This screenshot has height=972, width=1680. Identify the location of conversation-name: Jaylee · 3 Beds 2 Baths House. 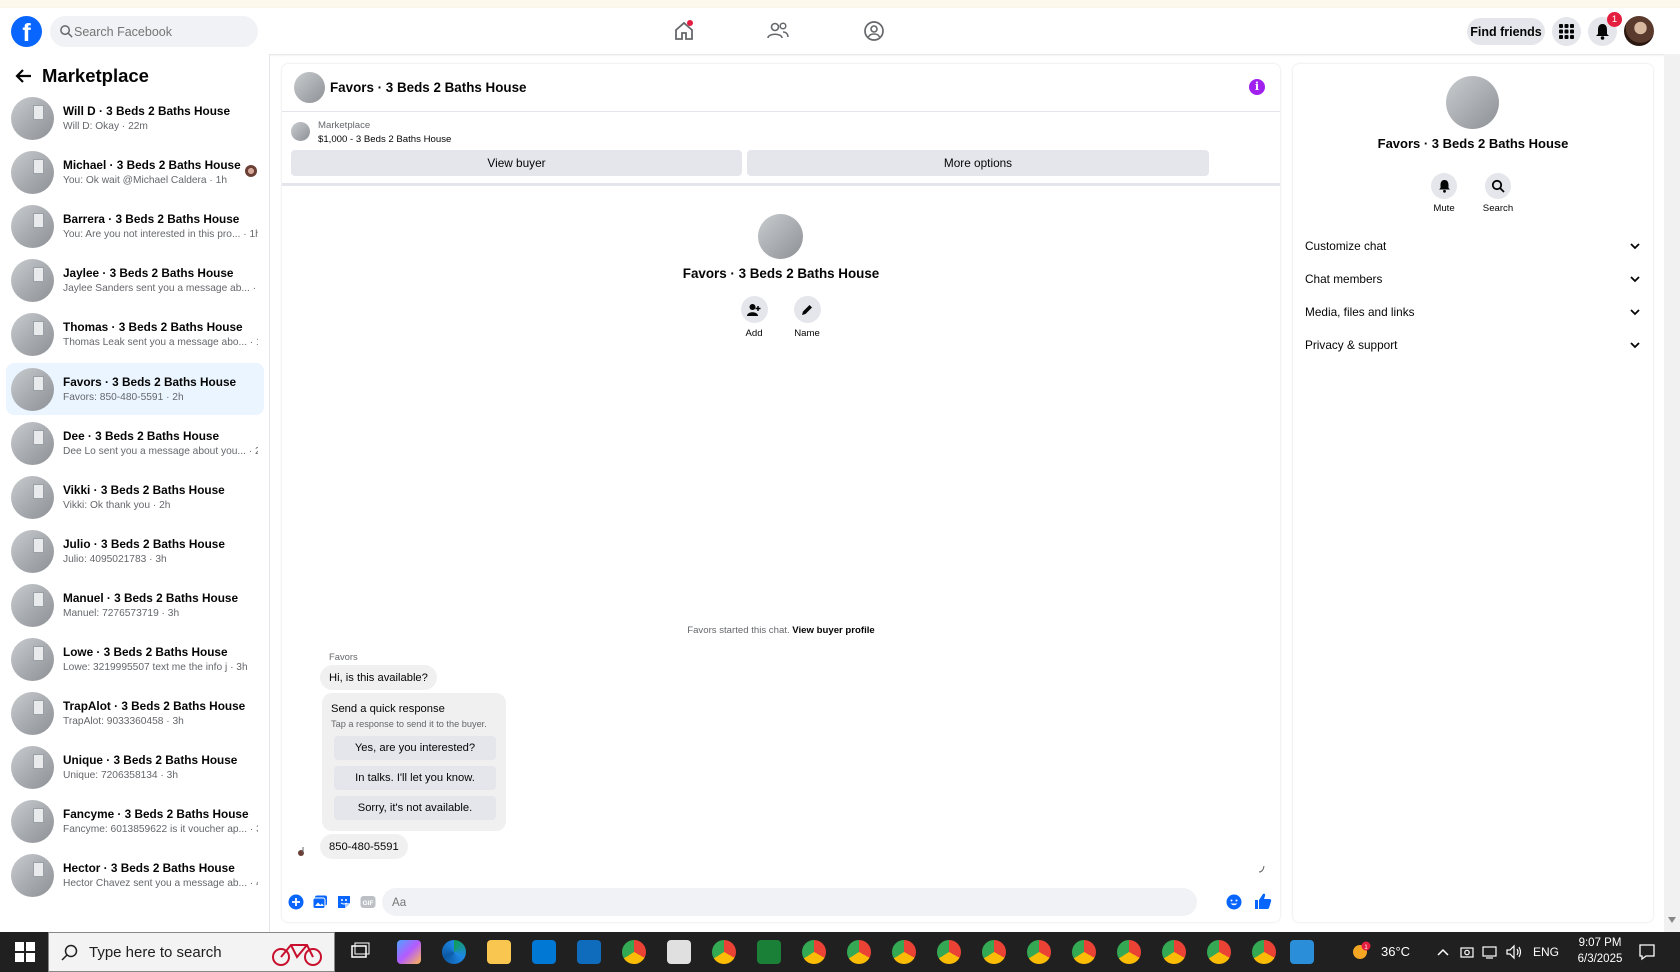
(148, 273).